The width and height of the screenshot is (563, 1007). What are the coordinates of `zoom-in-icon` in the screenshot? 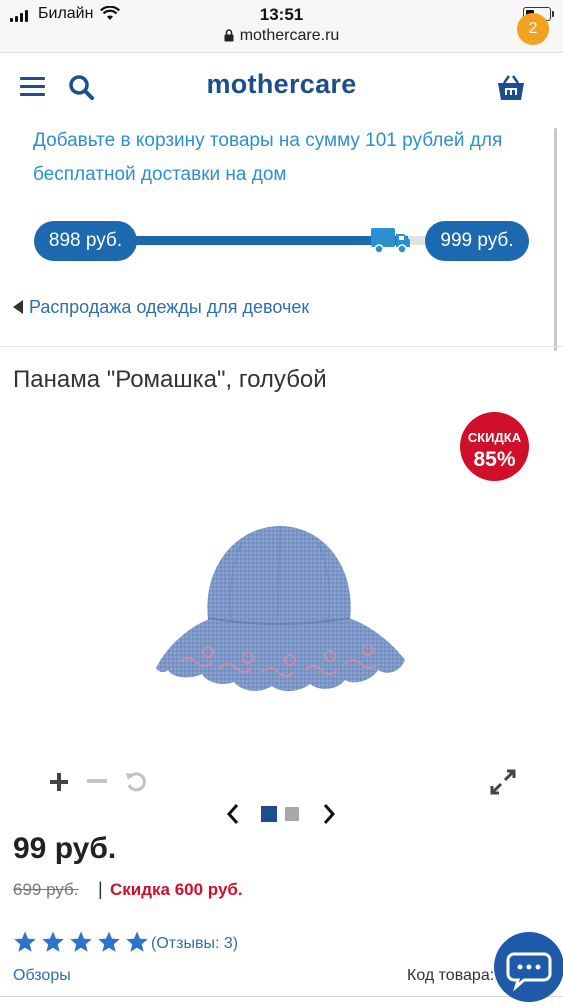 It's located at (59, 782).